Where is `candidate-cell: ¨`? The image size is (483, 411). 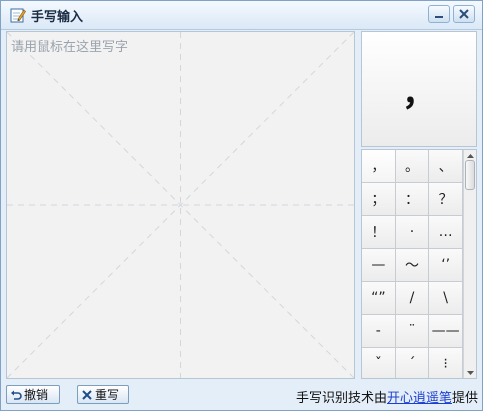
candidate-cell: ¨ is located at coordinates (412, 331).